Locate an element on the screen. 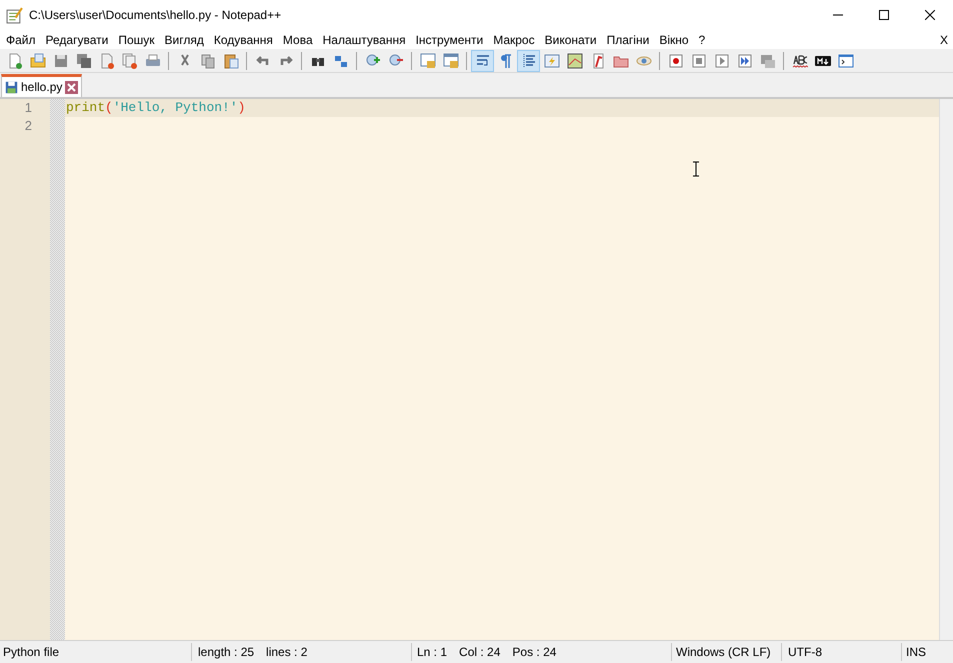  stop-icon is located at coordinates (698, 60).